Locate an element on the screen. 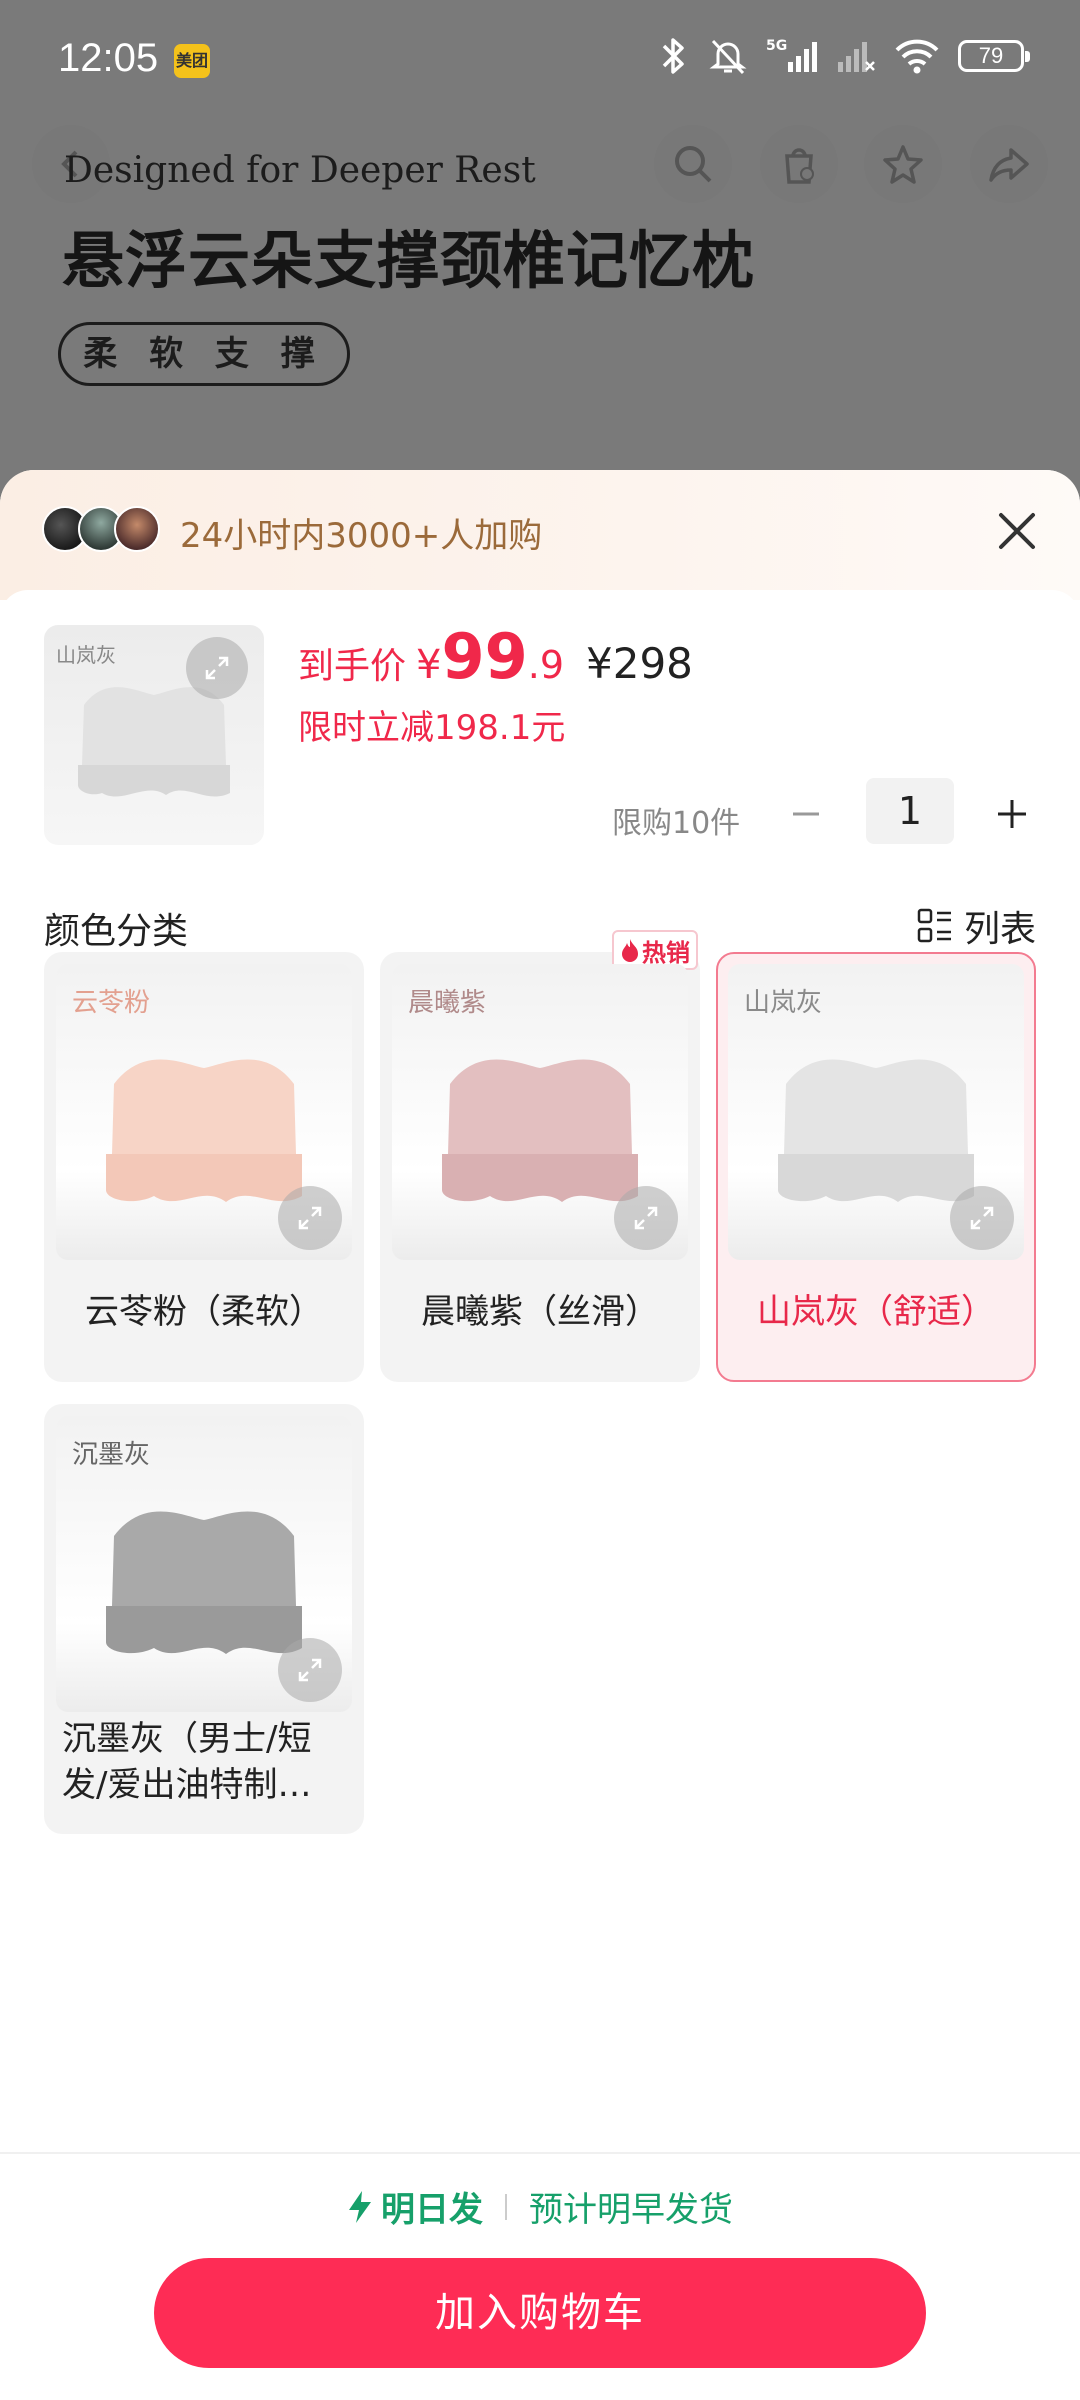  thumbnail-label: 山岚灰 is located at coordinates (86, 655).